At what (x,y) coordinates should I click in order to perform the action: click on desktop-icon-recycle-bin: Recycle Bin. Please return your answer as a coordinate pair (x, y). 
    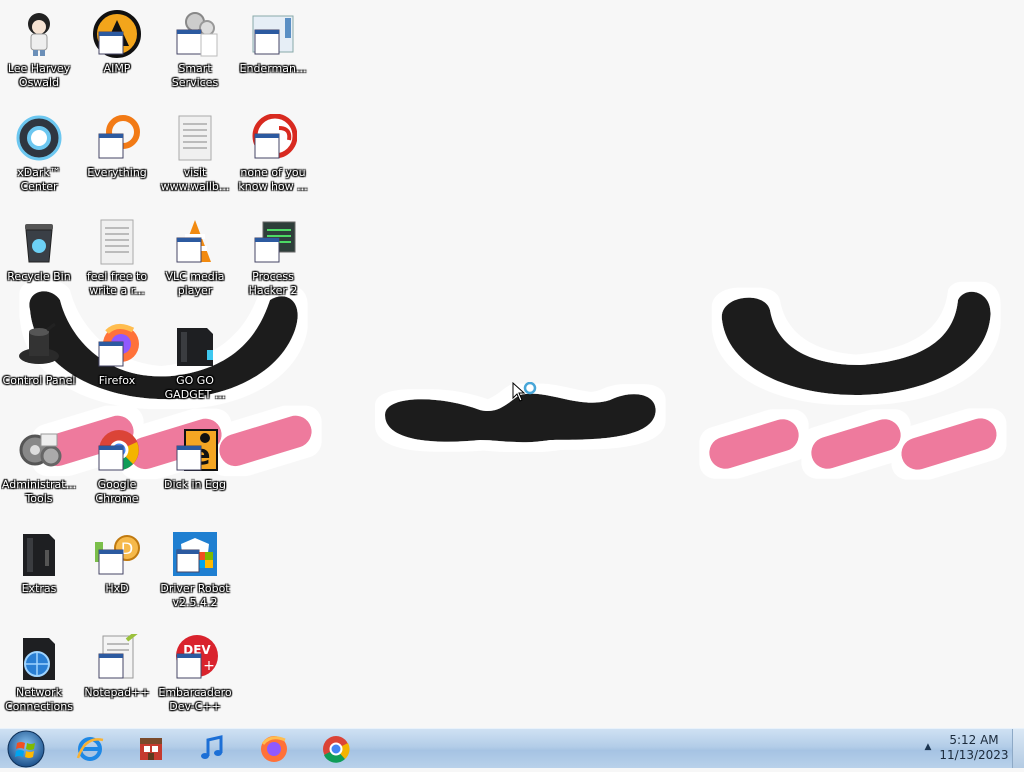
    Looking at the image, I should click on (39, 262).